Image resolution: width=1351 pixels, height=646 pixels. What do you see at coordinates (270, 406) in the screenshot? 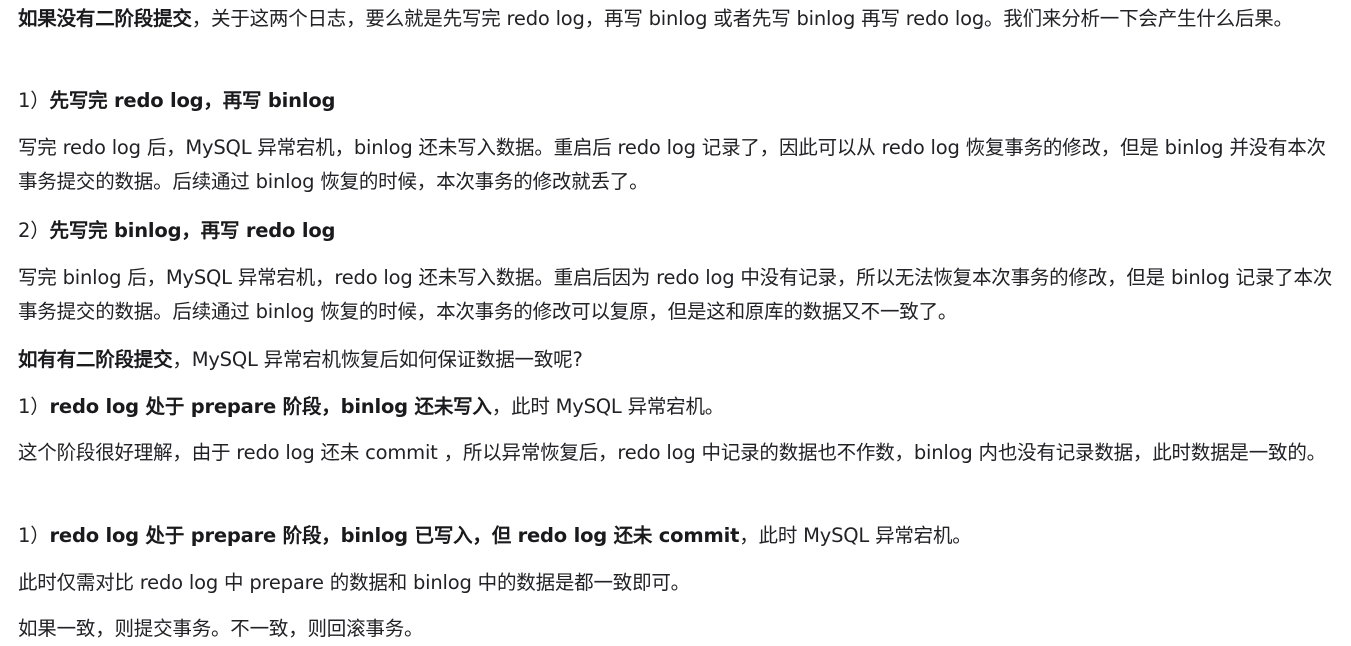
I see `case-title: redo log 处于 prepare 阶段，binlog 还未写入` at bounding box center [270, 406].